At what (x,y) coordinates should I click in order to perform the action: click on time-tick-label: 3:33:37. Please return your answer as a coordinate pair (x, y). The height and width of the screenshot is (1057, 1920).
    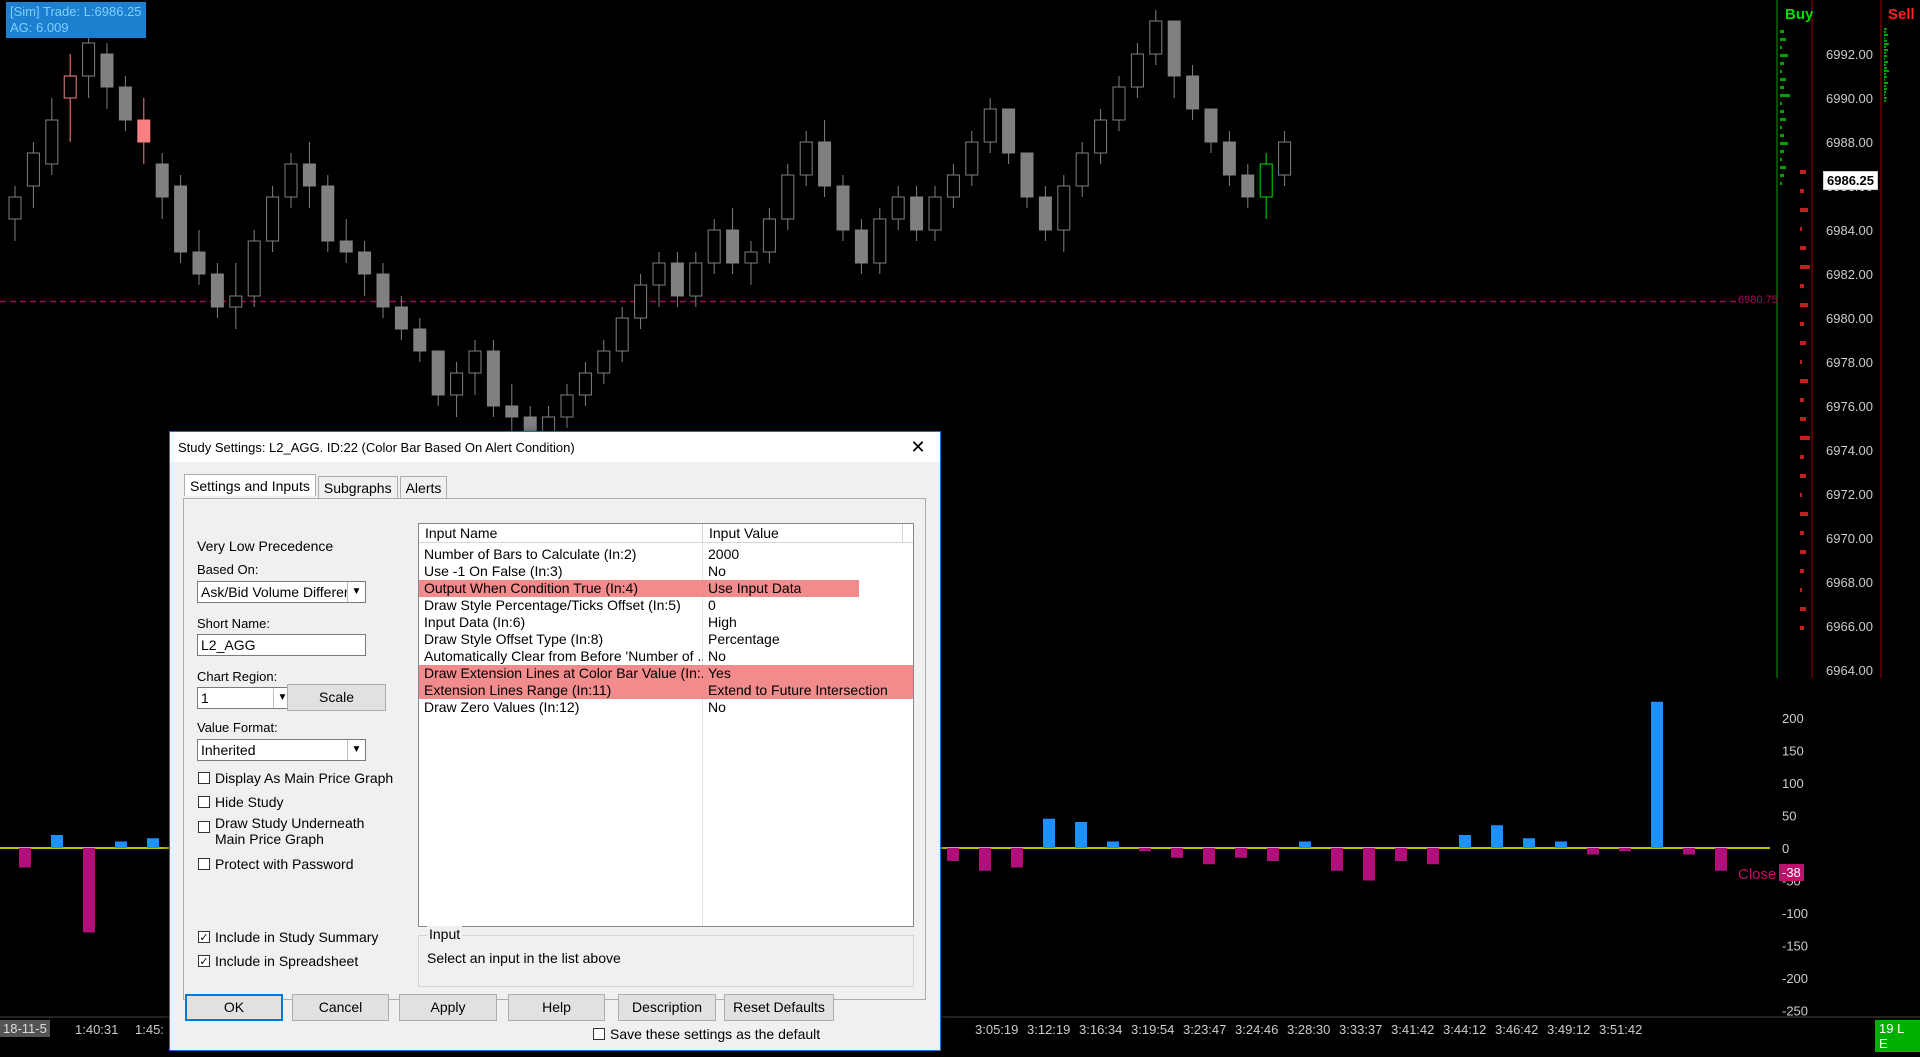
    Looking at the image, I should click on (1360, 1029).